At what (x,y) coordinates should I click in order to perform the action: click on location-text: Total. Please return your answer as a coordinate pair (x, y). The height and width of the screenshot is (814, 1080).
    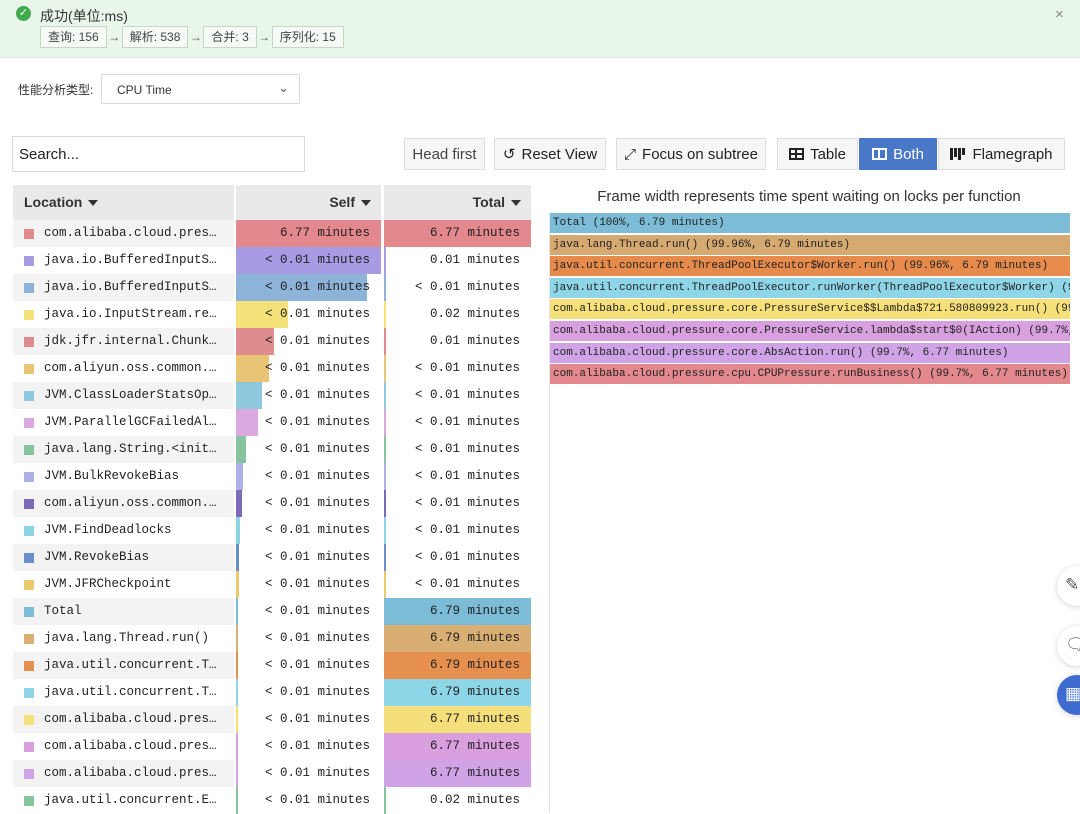
    Looking at the image, I should click on (63, 611).